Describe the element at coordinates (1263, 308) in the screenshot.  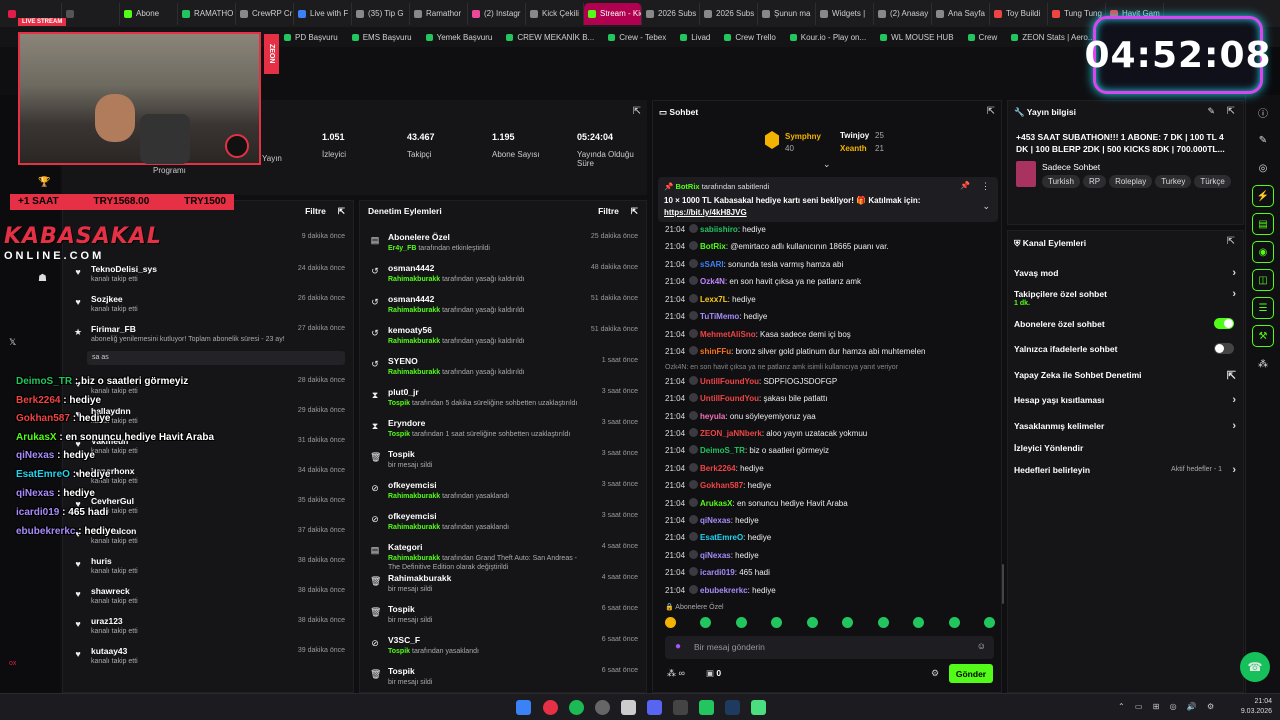
I see `list-icon: ☰` at that location.